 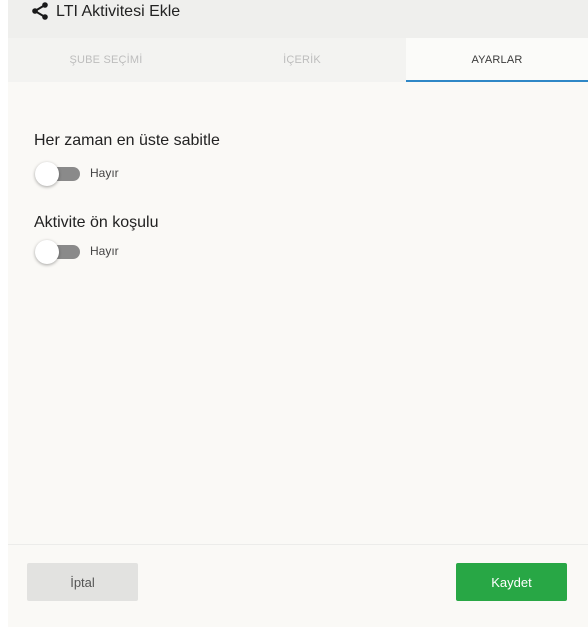 I want to click on setting-title-pin-top: Her zaman en üste sabitle, so click(x=127, y=140).